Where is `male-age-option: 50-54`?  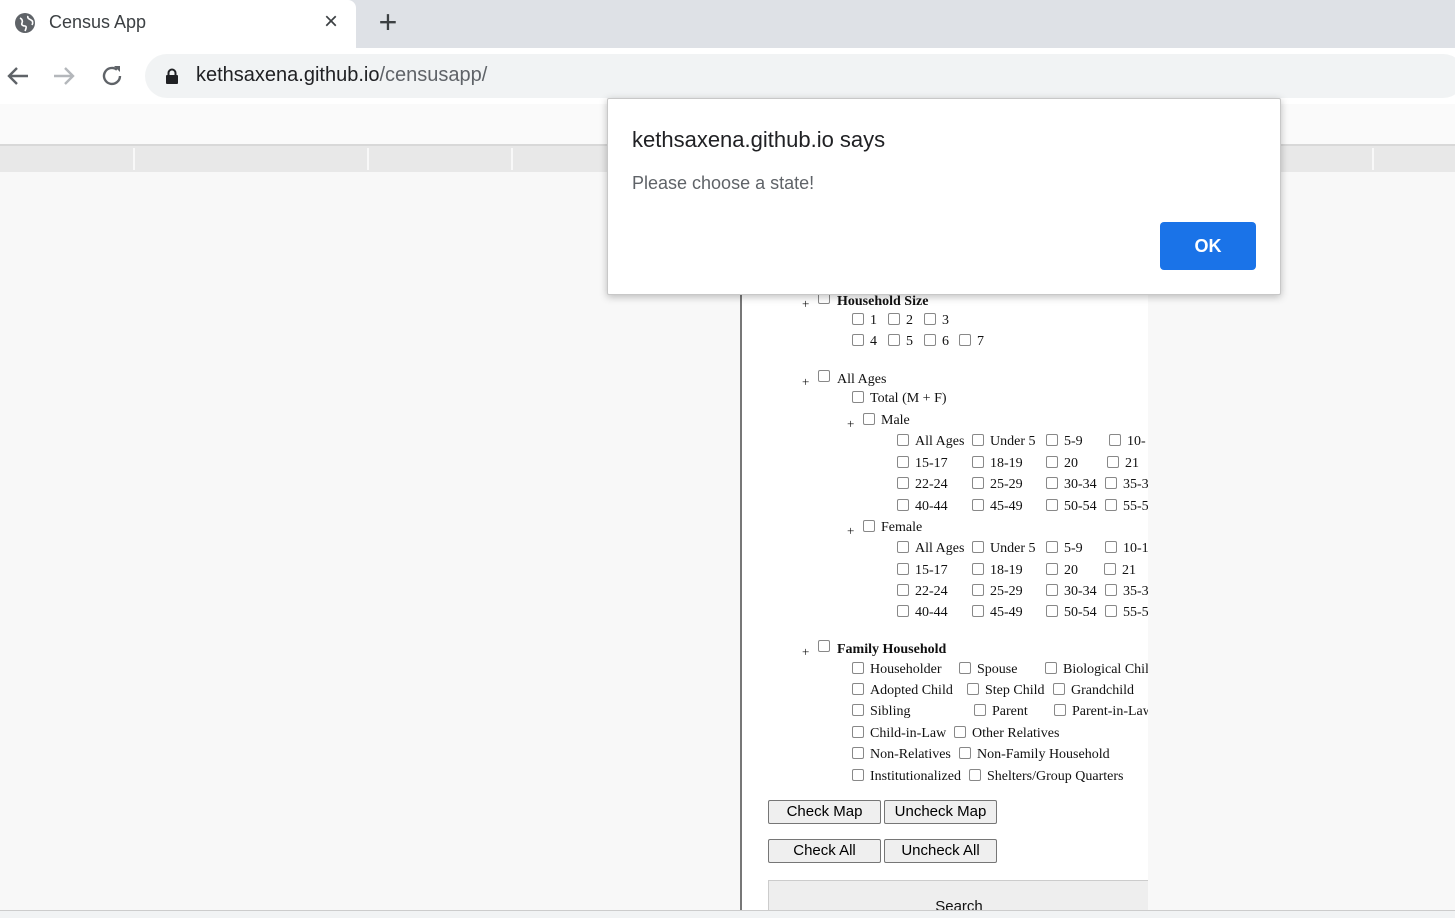
male-age-option: 50-54 is located at coordinates (1071, 507).